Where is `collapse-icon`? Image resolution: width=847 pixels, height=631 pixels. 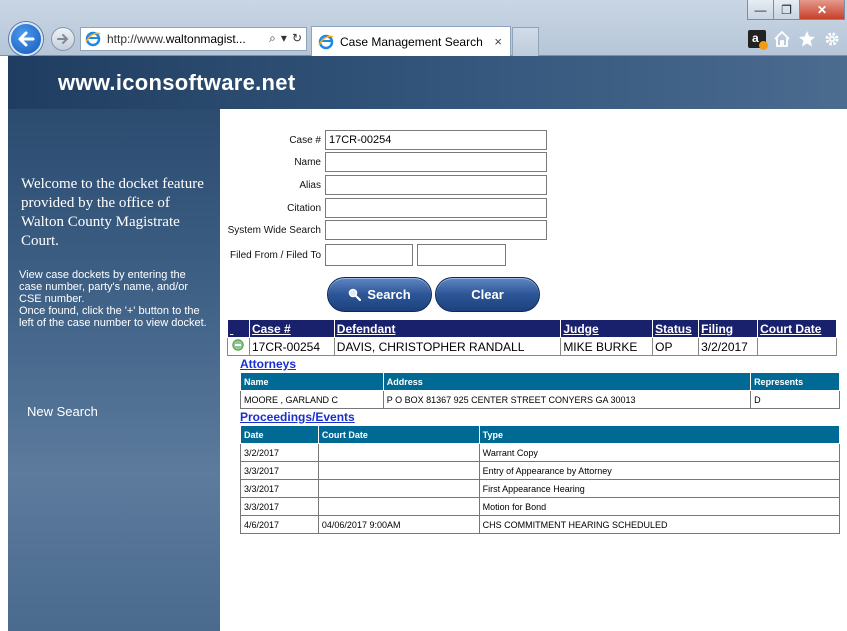 collapse-icon is located at coordinates (238, 345).